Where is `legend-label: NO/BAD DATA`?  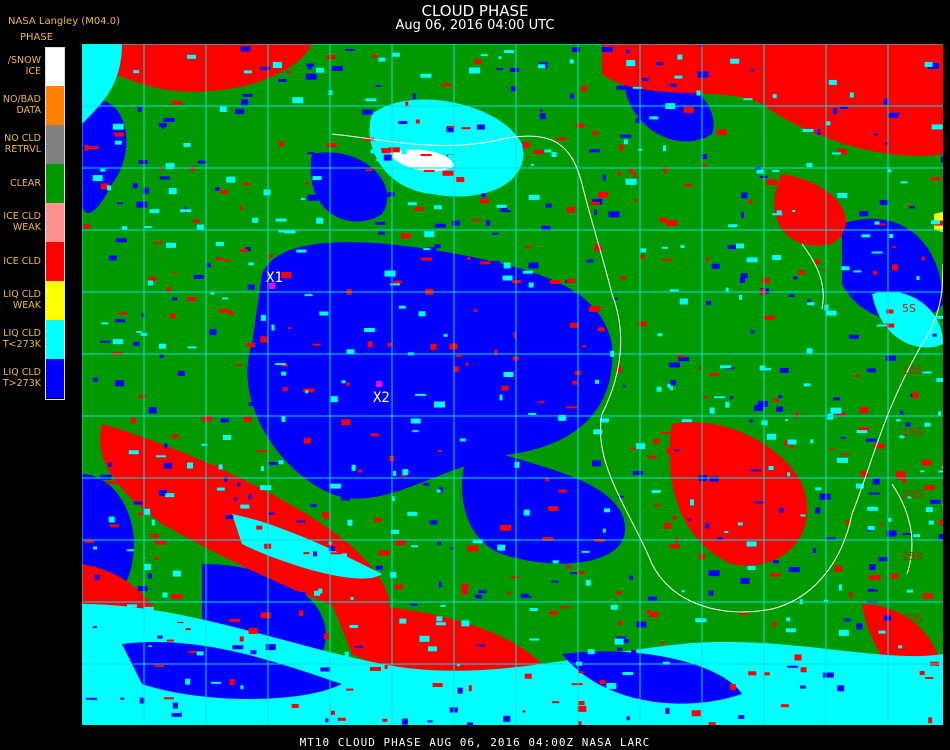 legend-label: NO/BAD DATA is located at coordinates (21, 105).